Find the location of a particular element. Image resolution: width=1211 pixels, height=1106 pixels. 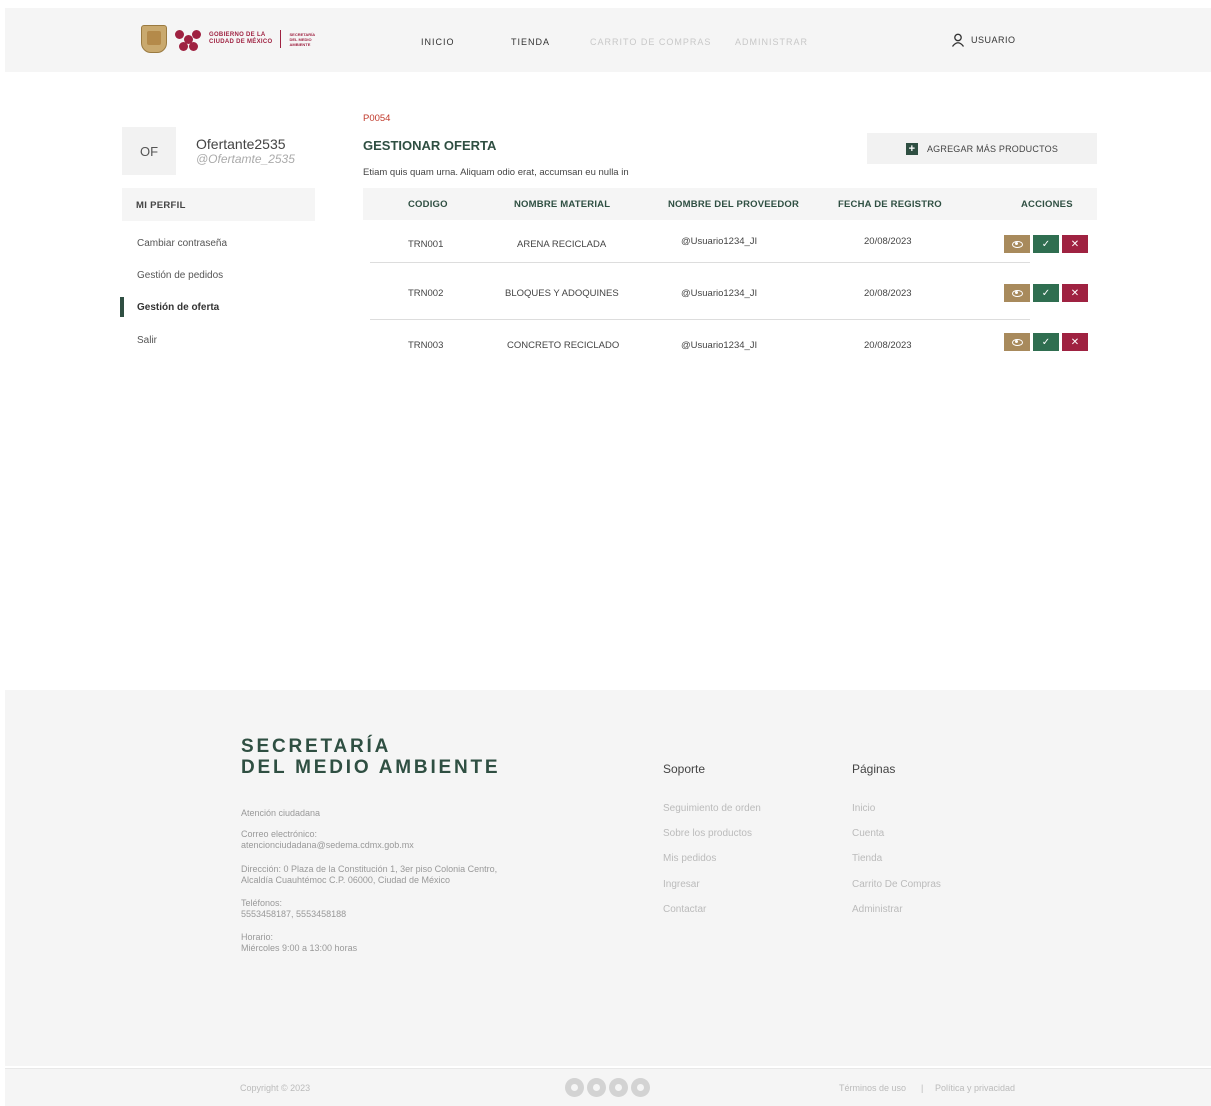

plus-icon: + is located at coordinates (911, 148).